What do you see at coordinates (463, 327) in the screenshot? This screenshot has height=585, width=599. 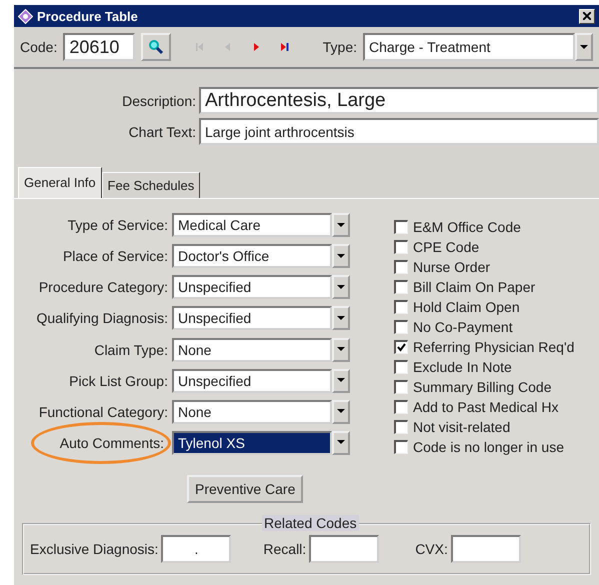 I see `checkbox-label: No Co-Payment` at bounding box center [463, 327].